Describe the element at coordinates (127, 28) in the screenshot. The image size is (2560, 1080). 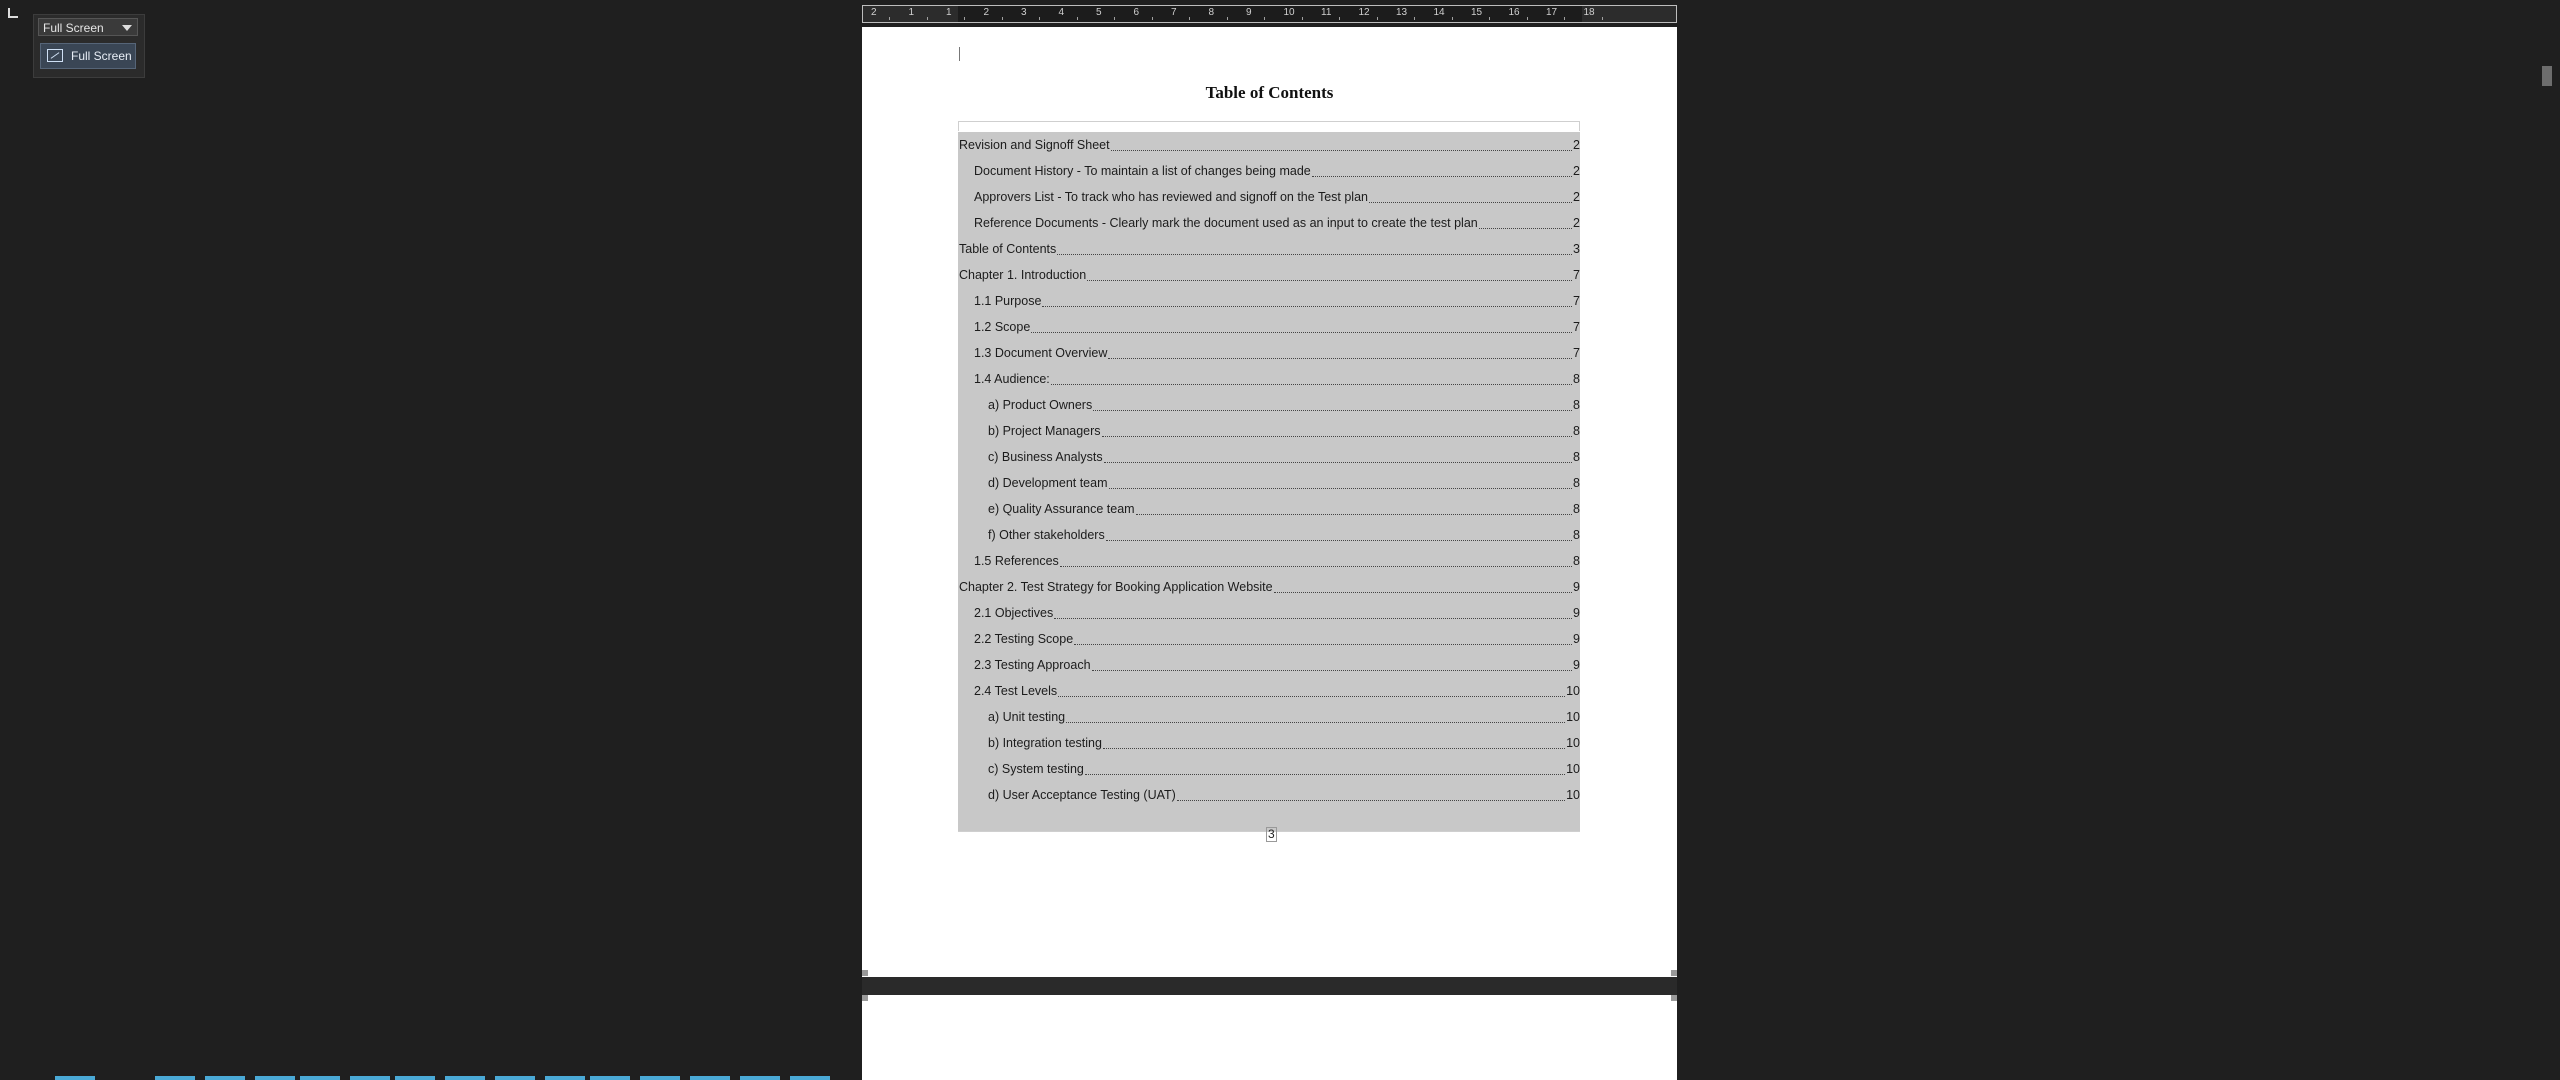
I see `chevron-down-icon` at that location.